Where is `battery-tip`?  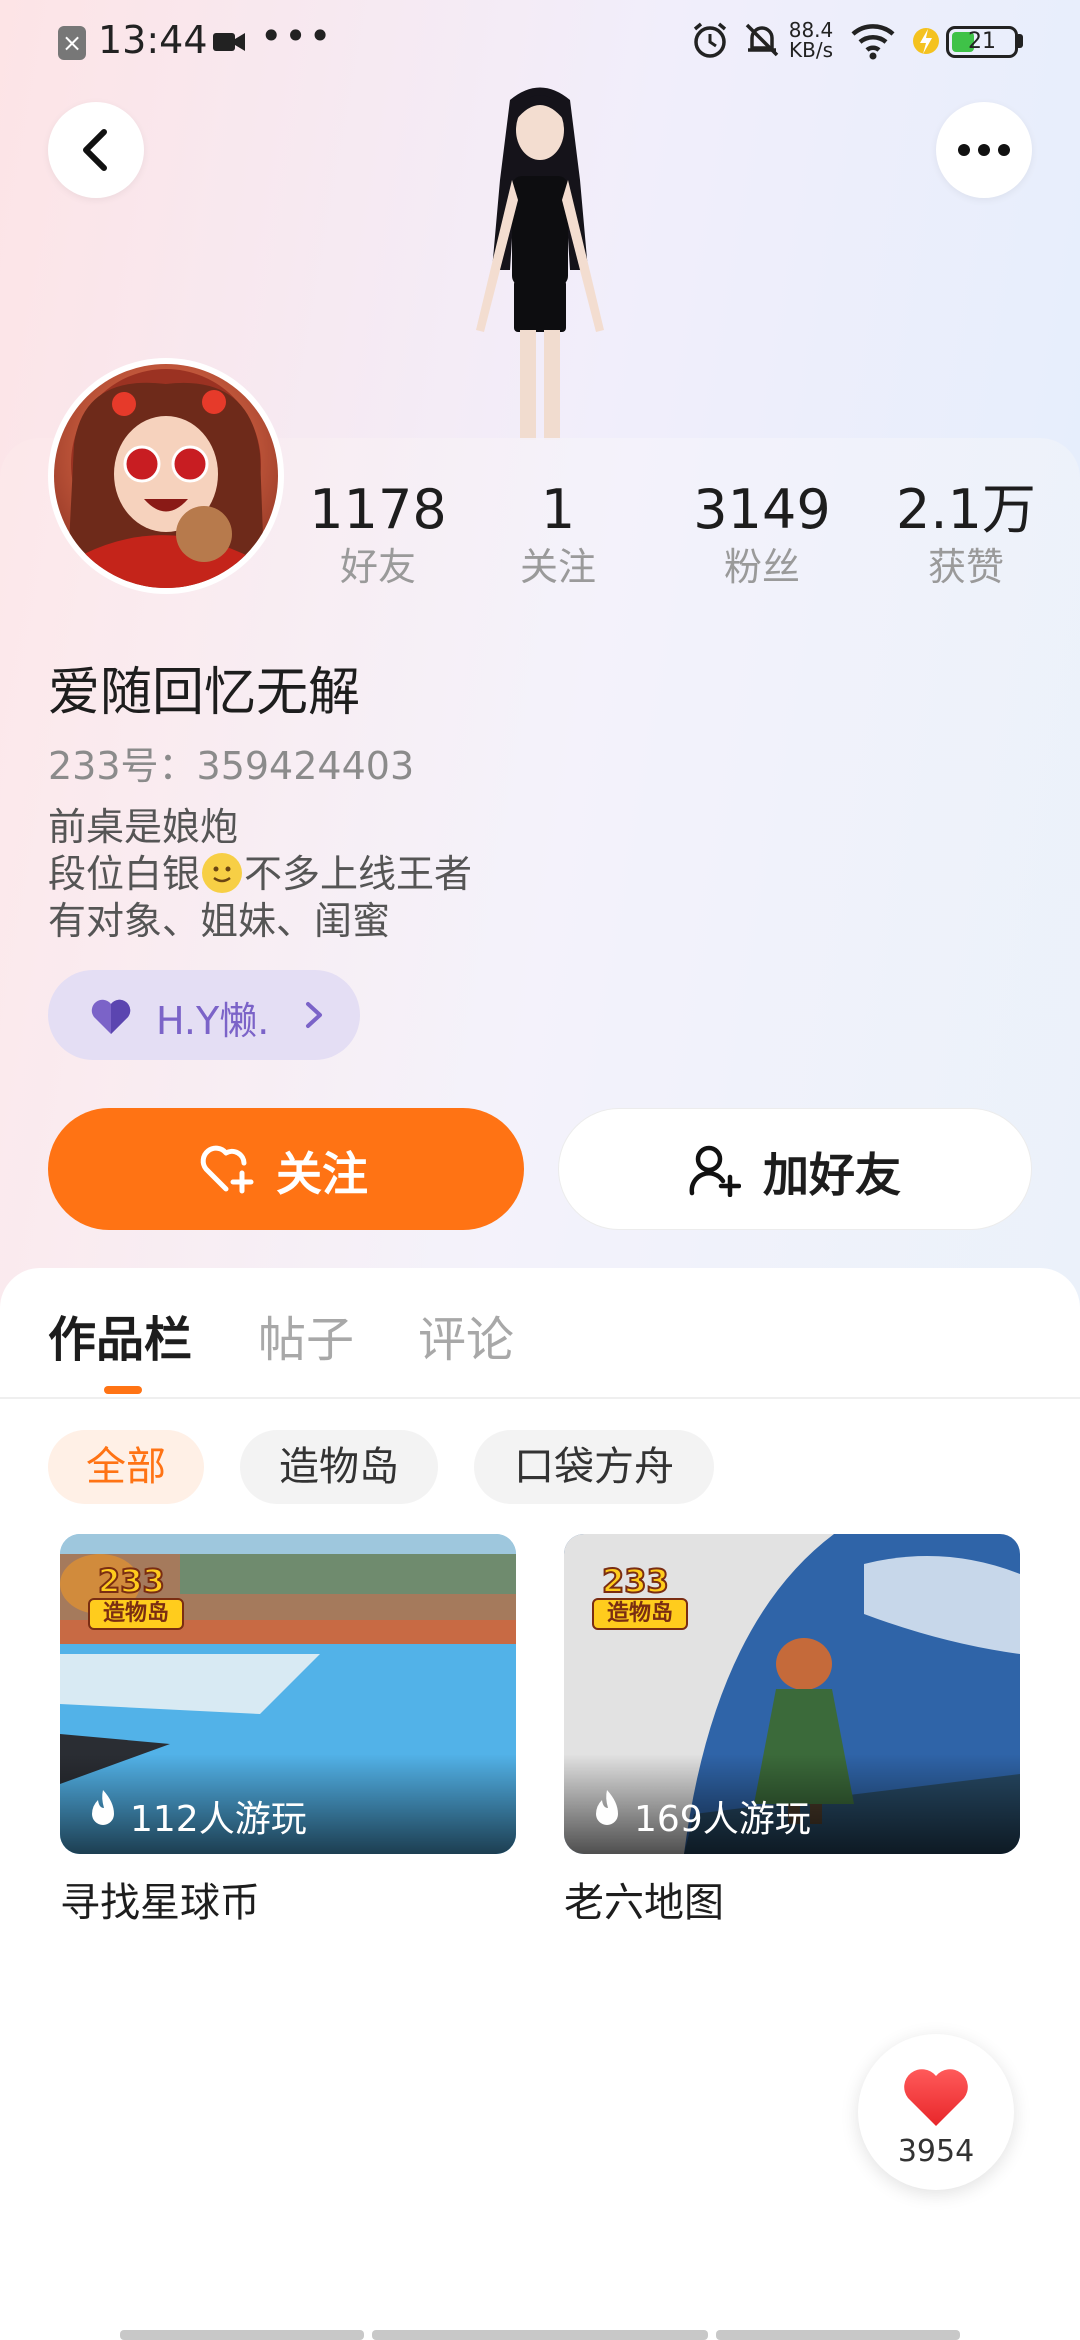 battery-tip is located at coordinates (1020, 41).